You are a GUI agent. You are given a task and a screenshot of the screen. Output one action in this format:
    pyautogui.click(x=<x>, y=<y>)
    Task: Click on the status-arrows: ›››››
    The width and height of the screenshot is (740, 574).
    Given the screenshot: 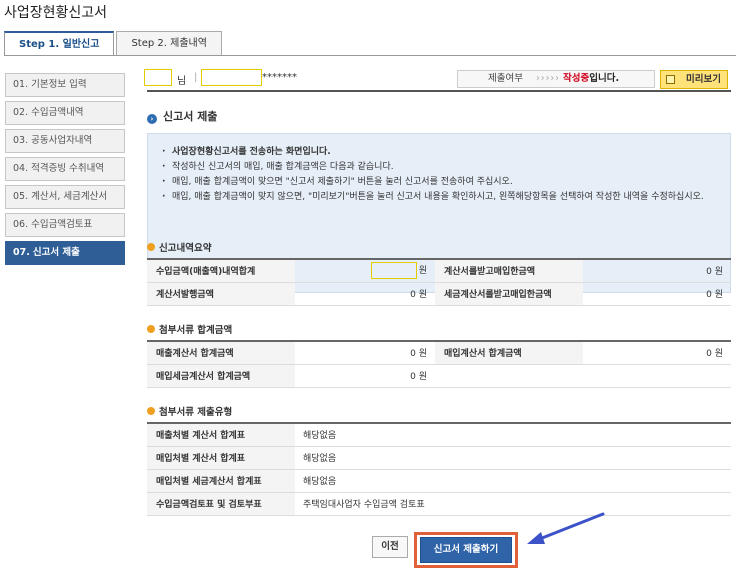 What is the action you would take?
    pyautogui.click(x=548, y=78)
    